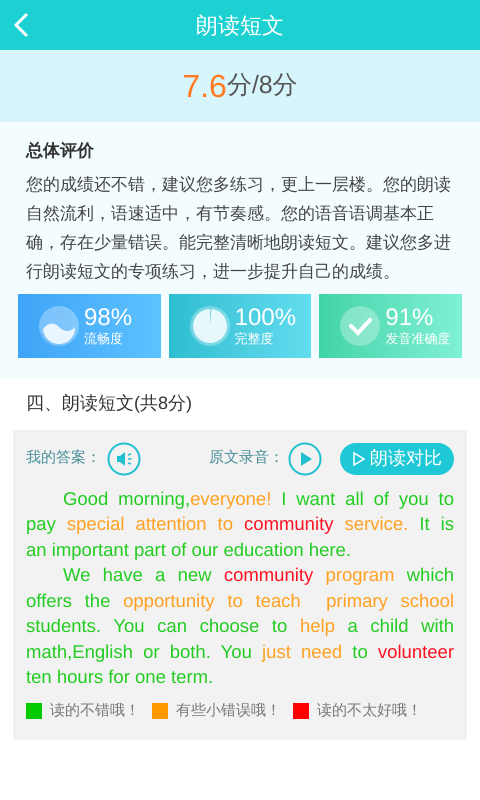 Image resolution: width=480 pixels, height=800 pixels. I want to click on passage-text: Good morning,, so click(126, 498).